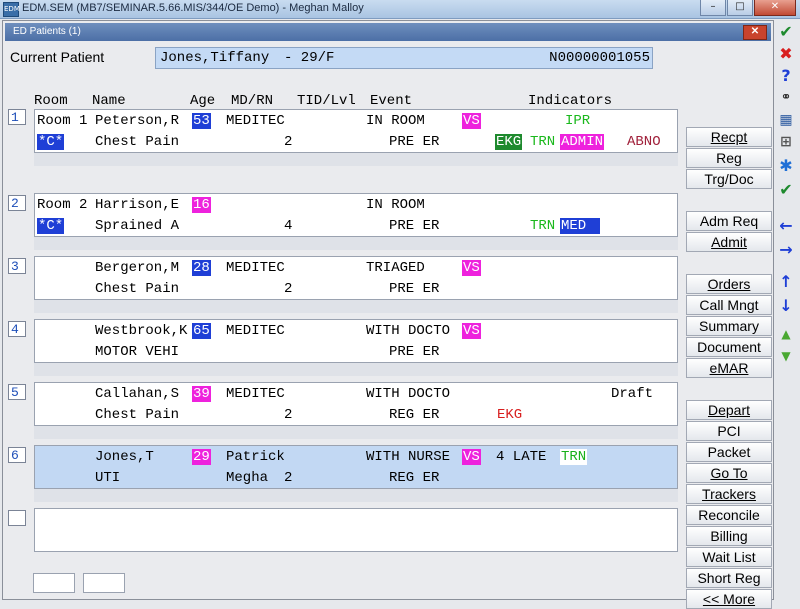  I want to click on close-window-button: ✕, so click(775, 8).